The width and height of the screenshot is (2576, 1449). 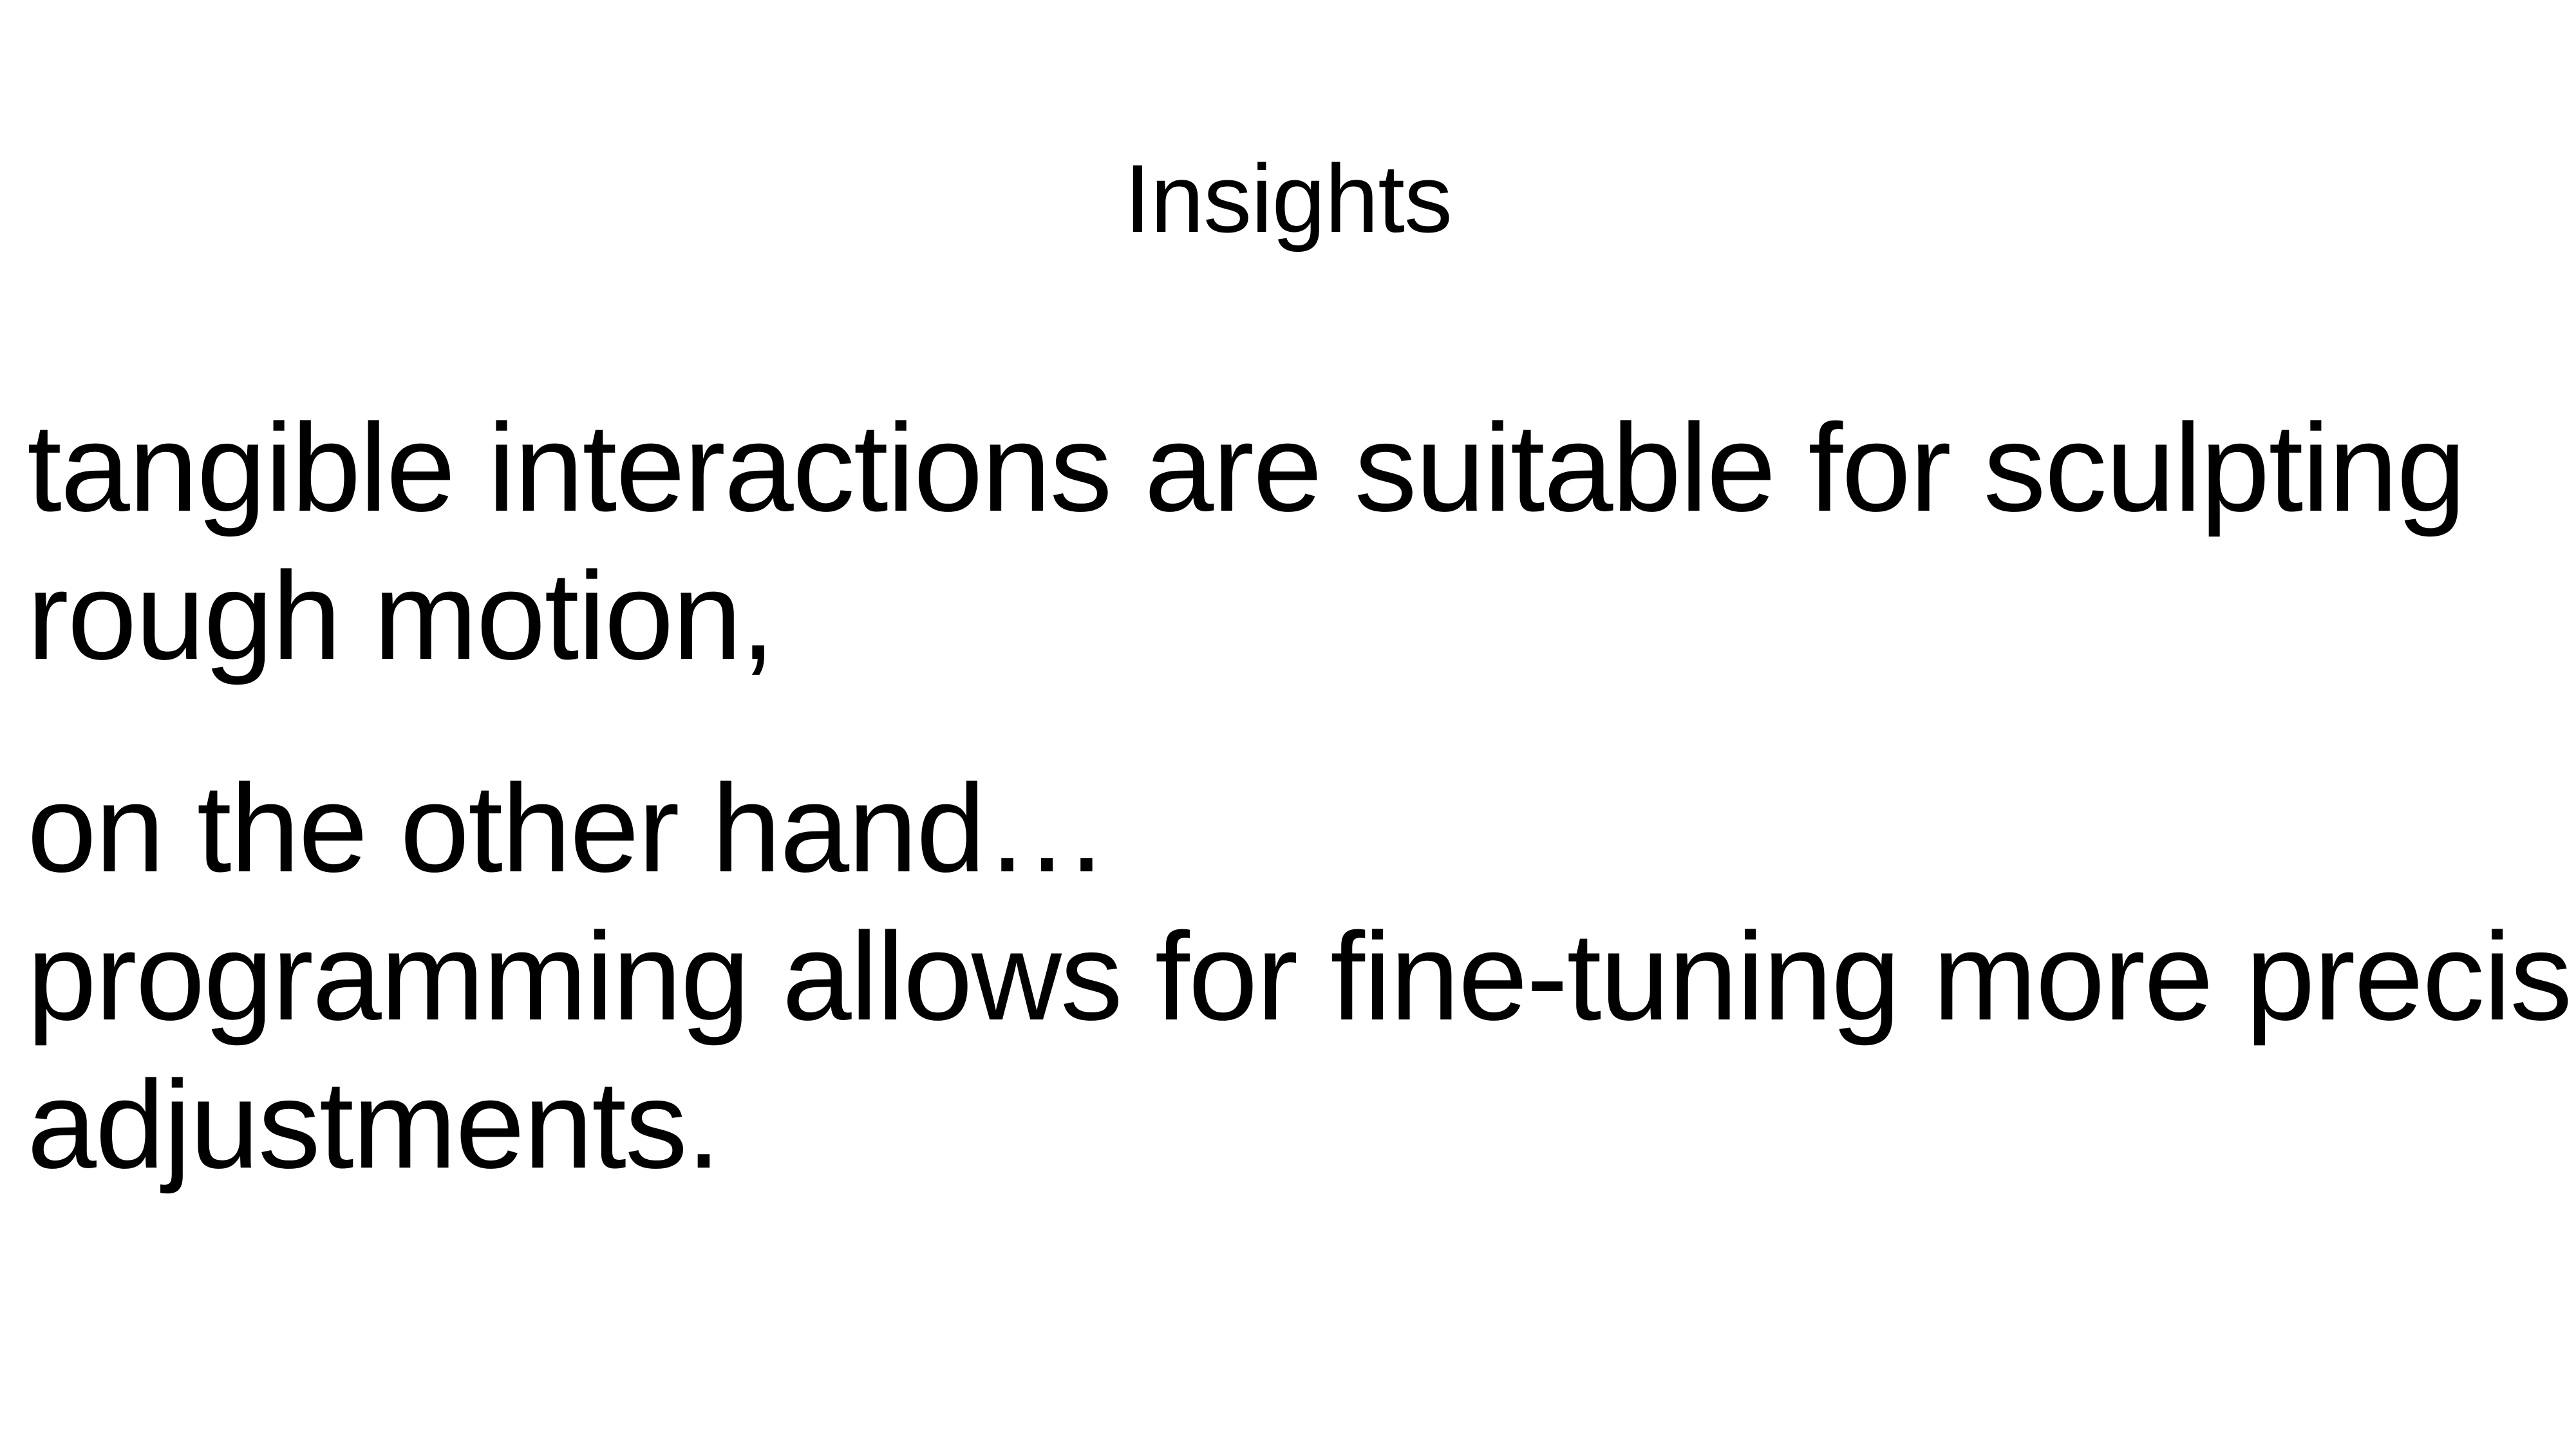 I want to click on body-text-line: adjustments., so click(x=374, y=1125).